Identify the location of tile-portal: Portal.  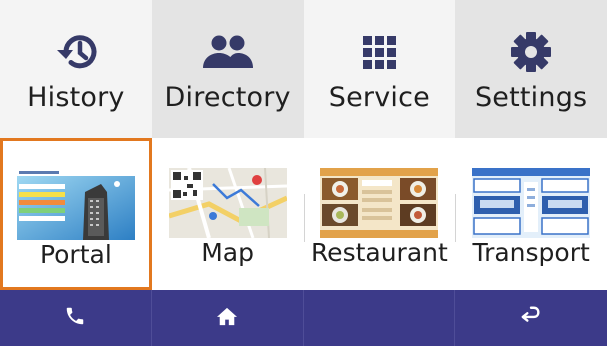
(76, 214).